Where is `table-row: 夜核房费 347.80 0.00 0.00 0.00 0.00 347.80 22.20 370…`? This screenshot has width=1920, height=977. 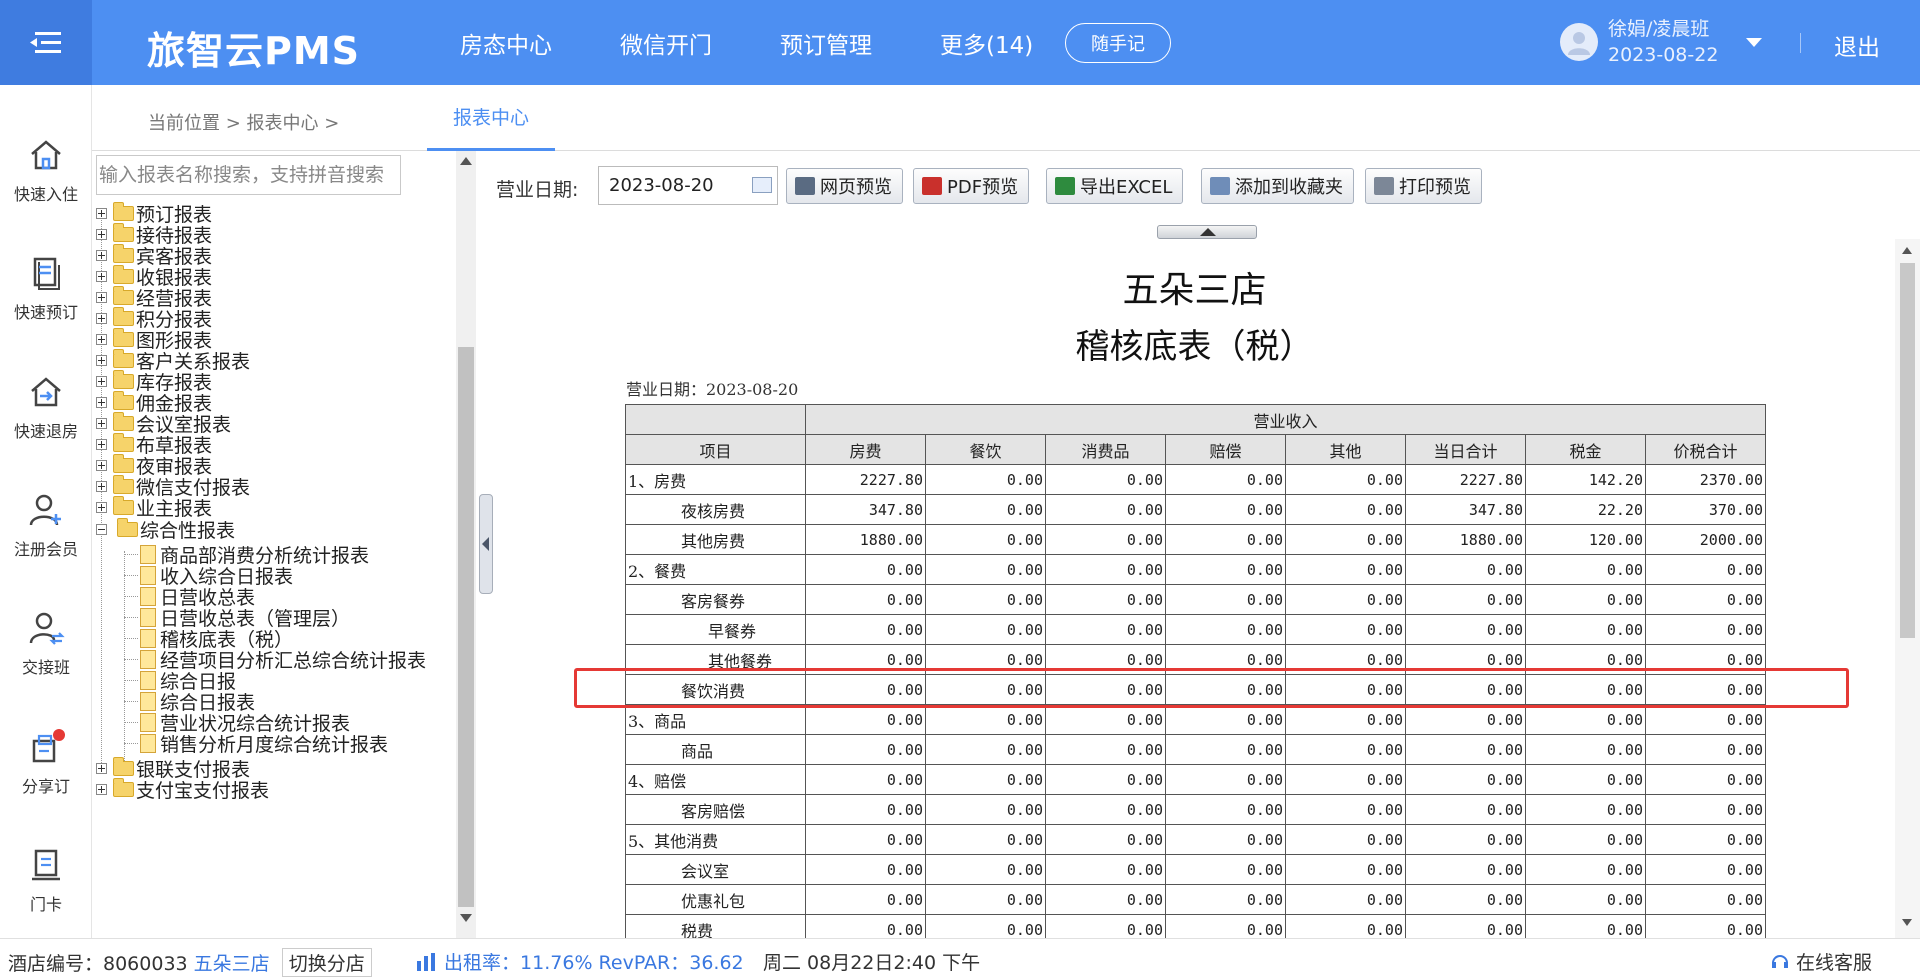
table-row: 夜核房费 347.80 0.00 0.00 0.00 0.00 347.80 22.20 370… is located at coordinates (1195, 509).